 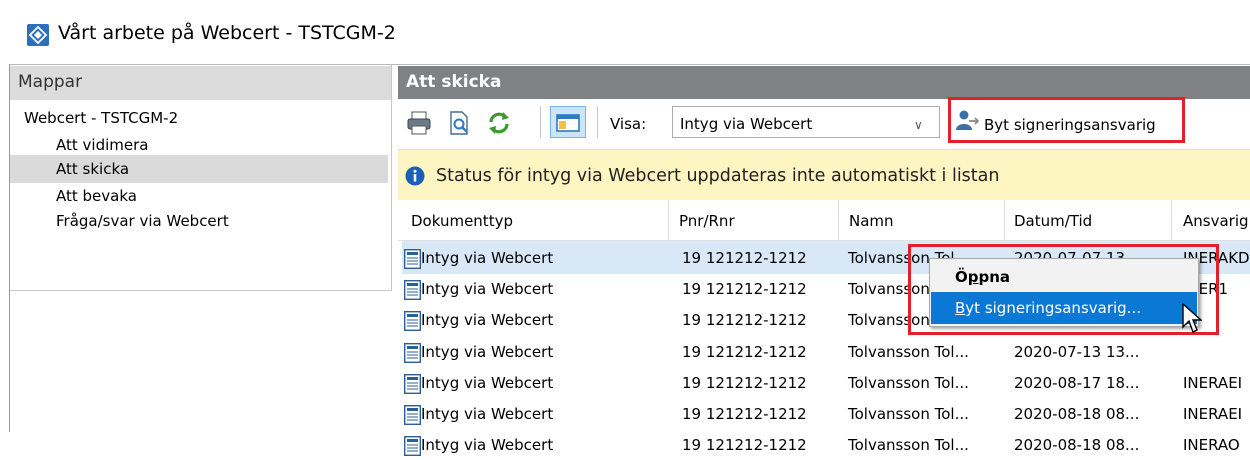 What do you see at coordinates (1070, 125) in the screenshot?
I see `byt-button-label: Byt signeringsansvarig` at bounding box center [1070, 125].